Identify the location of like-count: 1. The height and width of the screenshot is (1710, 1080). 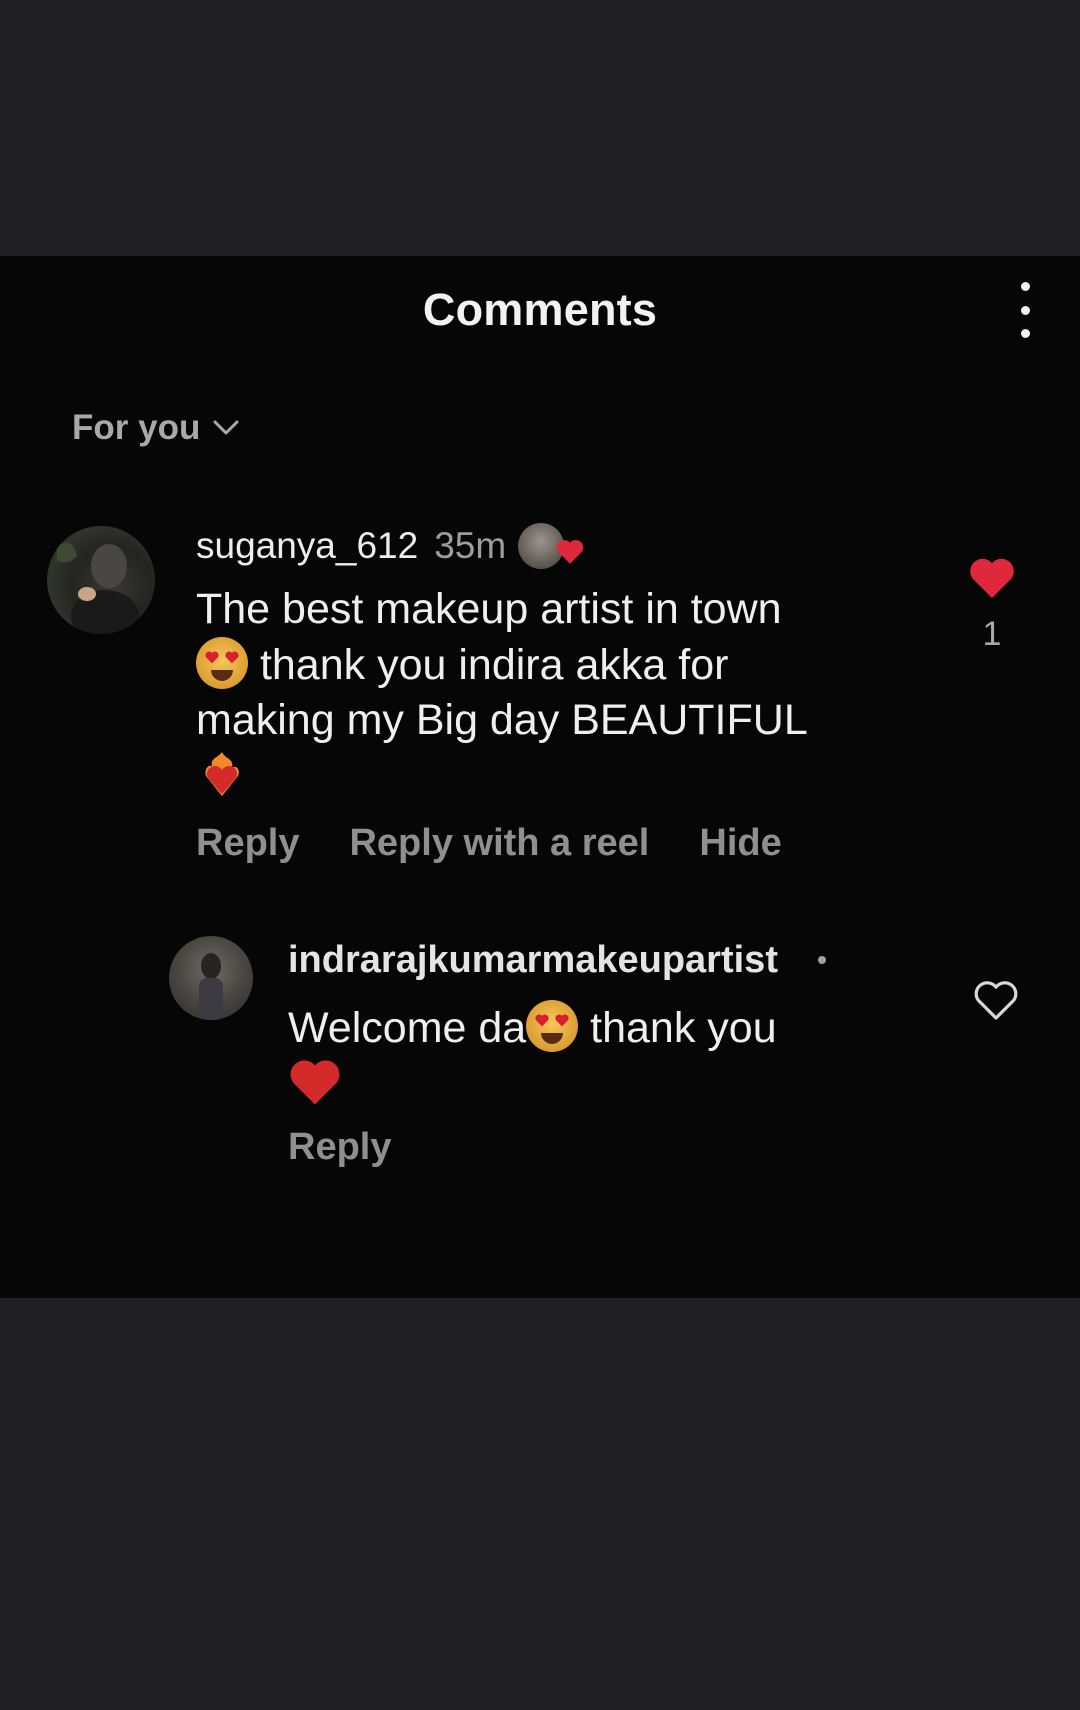
(992, 634).